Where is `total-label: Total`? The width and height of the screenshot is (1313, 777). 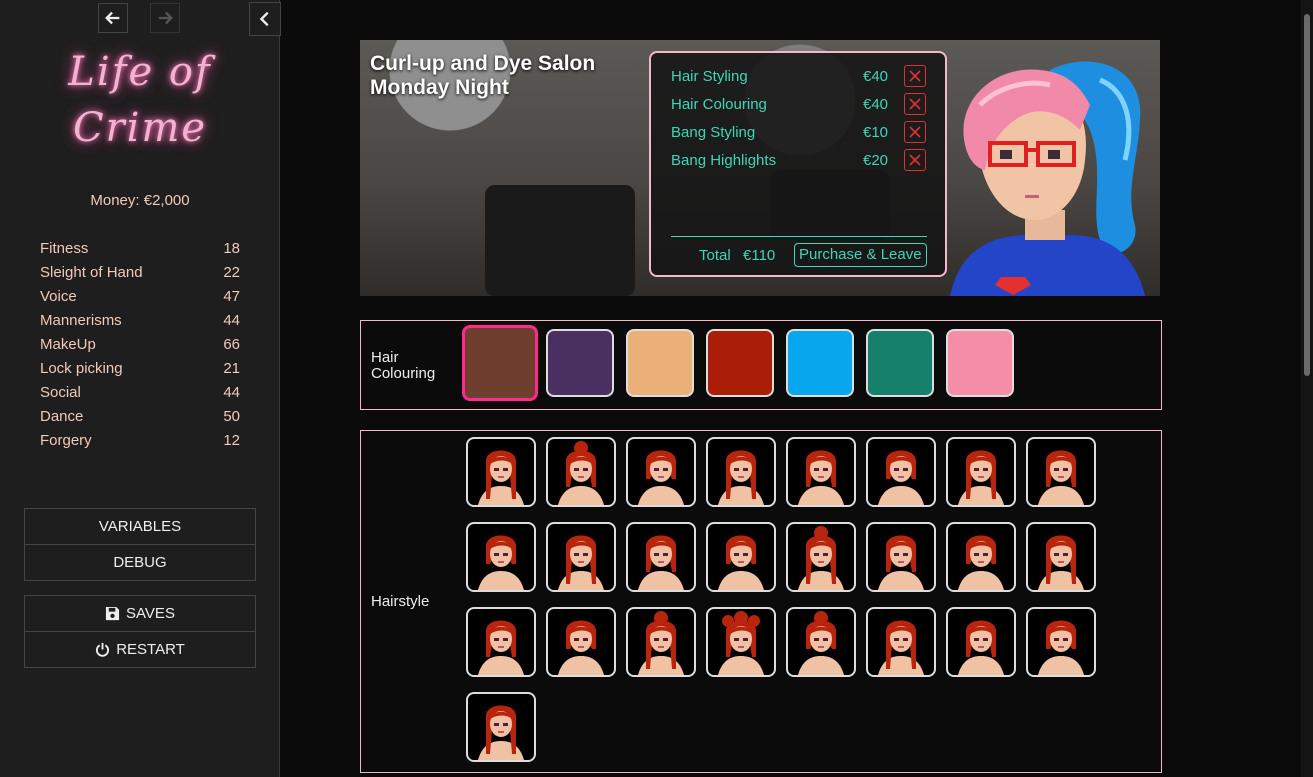
total-label: Total is located at coordinates (715, 255).